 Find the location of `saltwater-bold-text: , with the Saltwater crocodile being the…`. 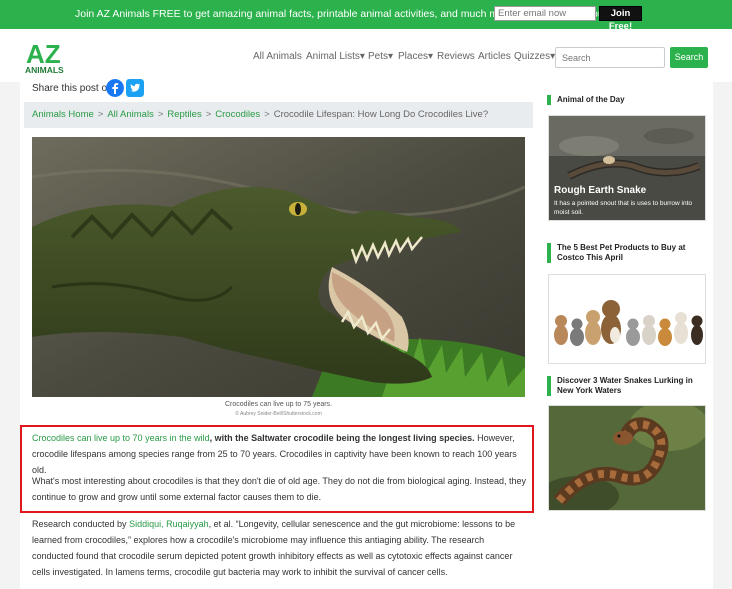

saltwater-bold-text: , with the Saltwater crocodile being the… is located at coordinates (342, 438).